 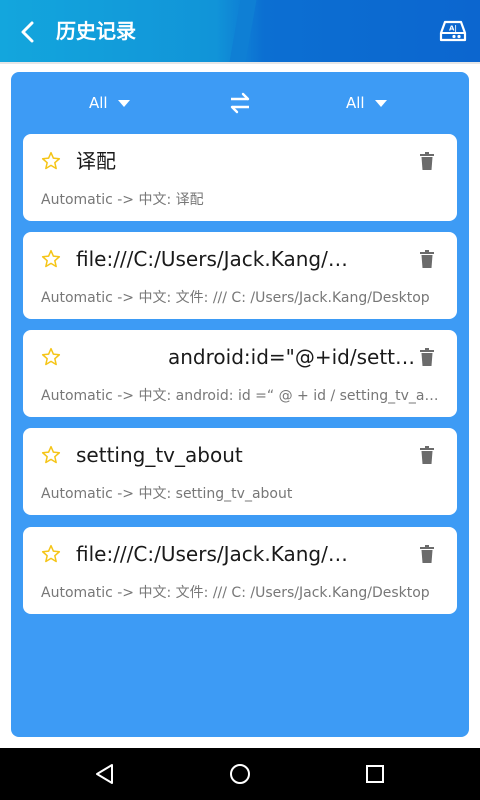 I want to click on history-source-text: 译配, so click(x=96, y=161).